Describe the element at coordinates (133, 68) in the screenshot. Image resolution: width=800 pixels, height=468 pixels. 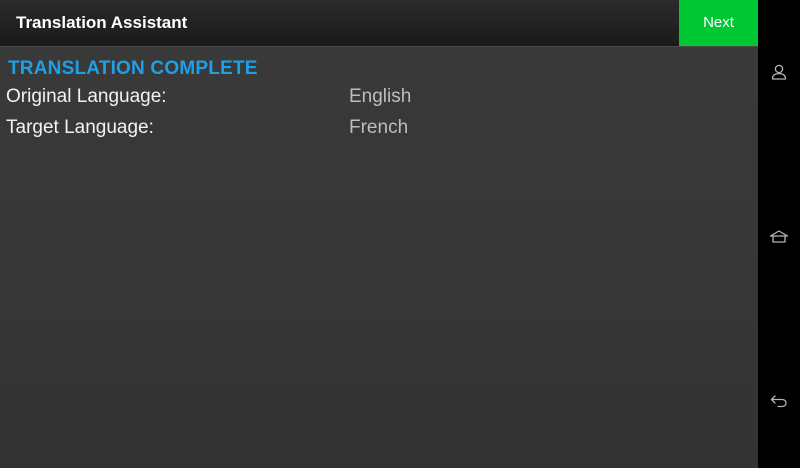
I see `section-title: TRANSLATION COMPLETE` at that location.